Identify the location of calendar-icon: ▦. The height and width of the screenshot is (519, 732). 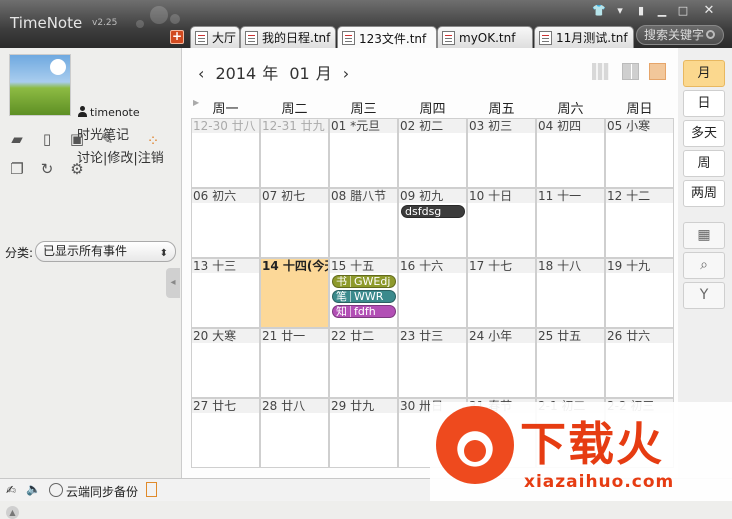
(704, 235).